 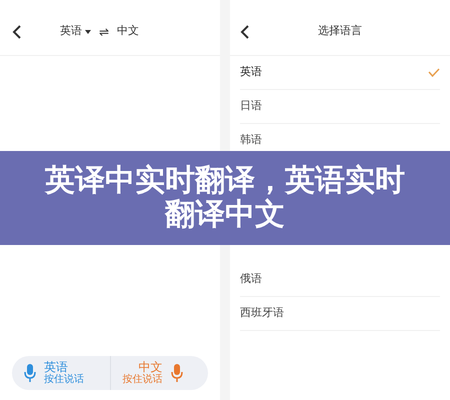 I want to click on swap-button: ⇌, so click(x=104, y=31).